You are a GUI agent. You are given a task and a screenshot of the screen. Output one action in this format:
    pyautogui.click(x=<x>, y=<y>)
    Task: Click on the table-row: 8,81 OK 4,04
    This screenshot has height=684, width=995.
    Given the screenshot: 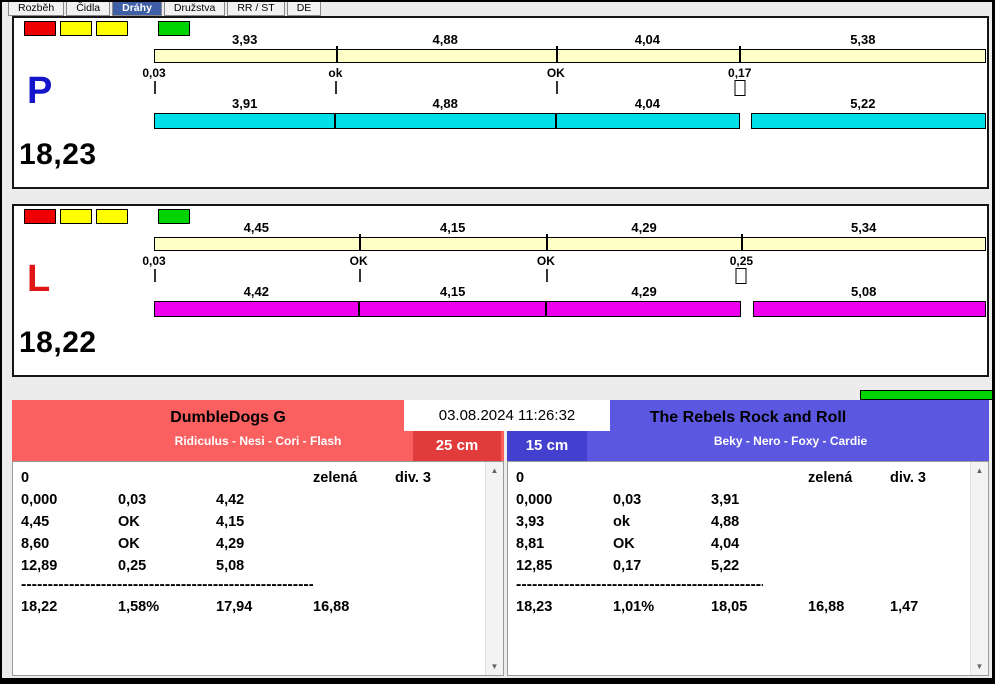 What is the action you would take?
    pyautogui.click(x=742, y=544)
    